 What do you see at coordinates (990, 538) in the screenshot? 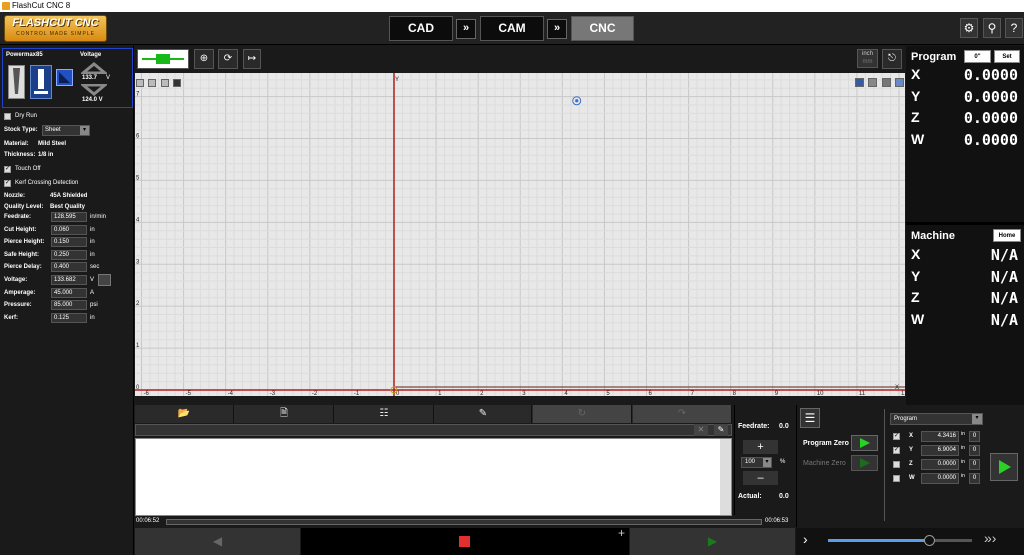
I see `jog-fast-icon: »›` at bounding box center [990, 538].